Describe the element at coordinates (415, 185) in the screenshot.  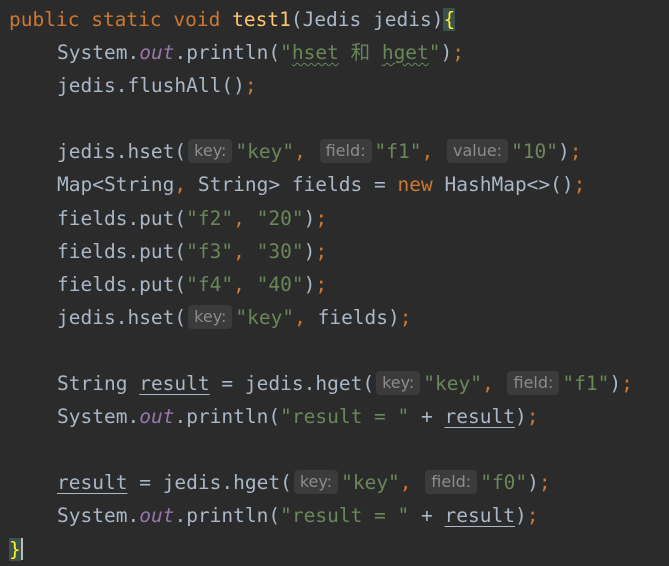
I see `keyword-new: new` at that location.